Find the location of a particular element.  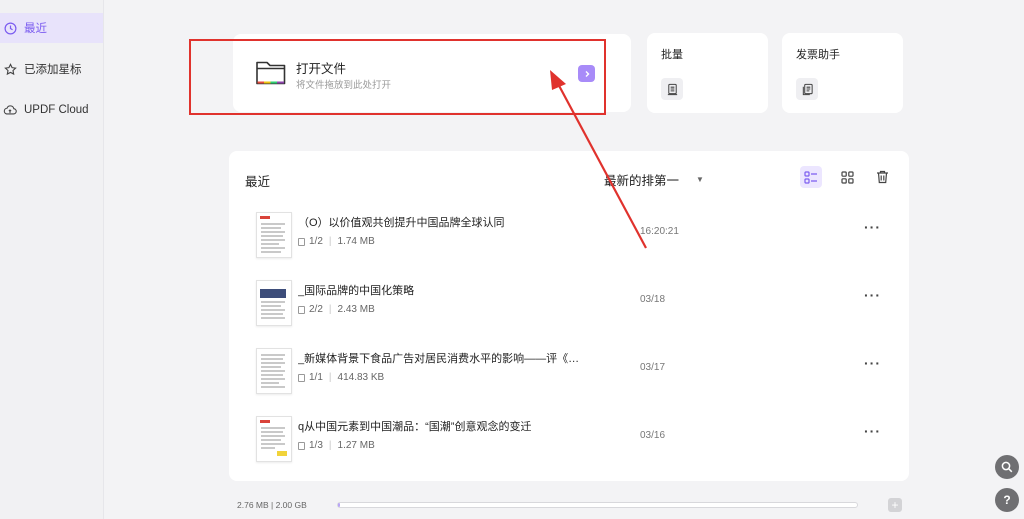

file-name: _国际品牌的中国化策略 is located at coordinates (356, 291).